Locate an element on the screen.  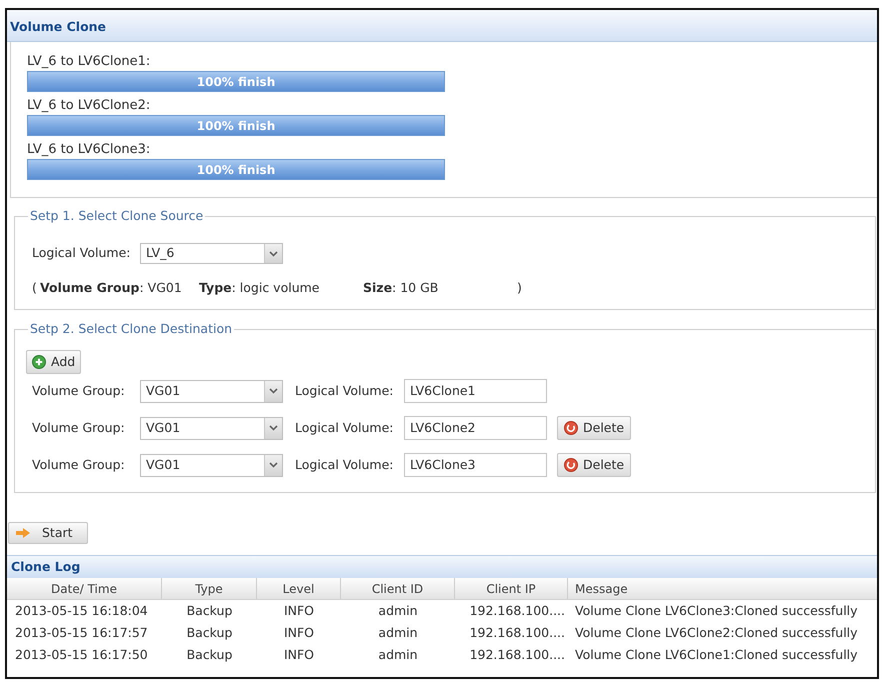
table-cell-text: 2013-05-15 16:17:57 is located at coordinates (81, 633).